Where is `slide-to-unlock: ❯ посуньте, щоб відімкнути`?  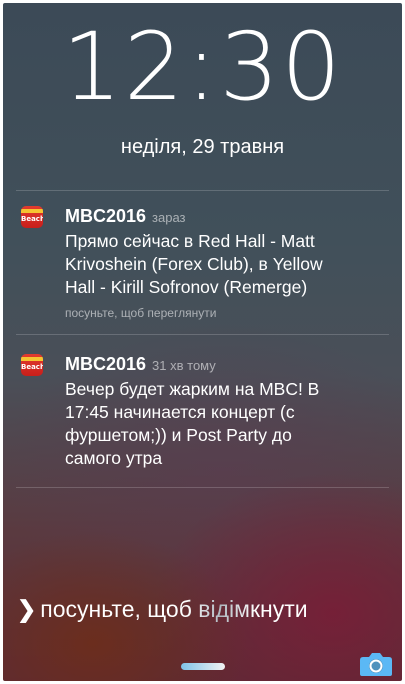
slide-to-unlock: ❯ посуньте, щоб відімкнути is located at coordinates (162, 609).